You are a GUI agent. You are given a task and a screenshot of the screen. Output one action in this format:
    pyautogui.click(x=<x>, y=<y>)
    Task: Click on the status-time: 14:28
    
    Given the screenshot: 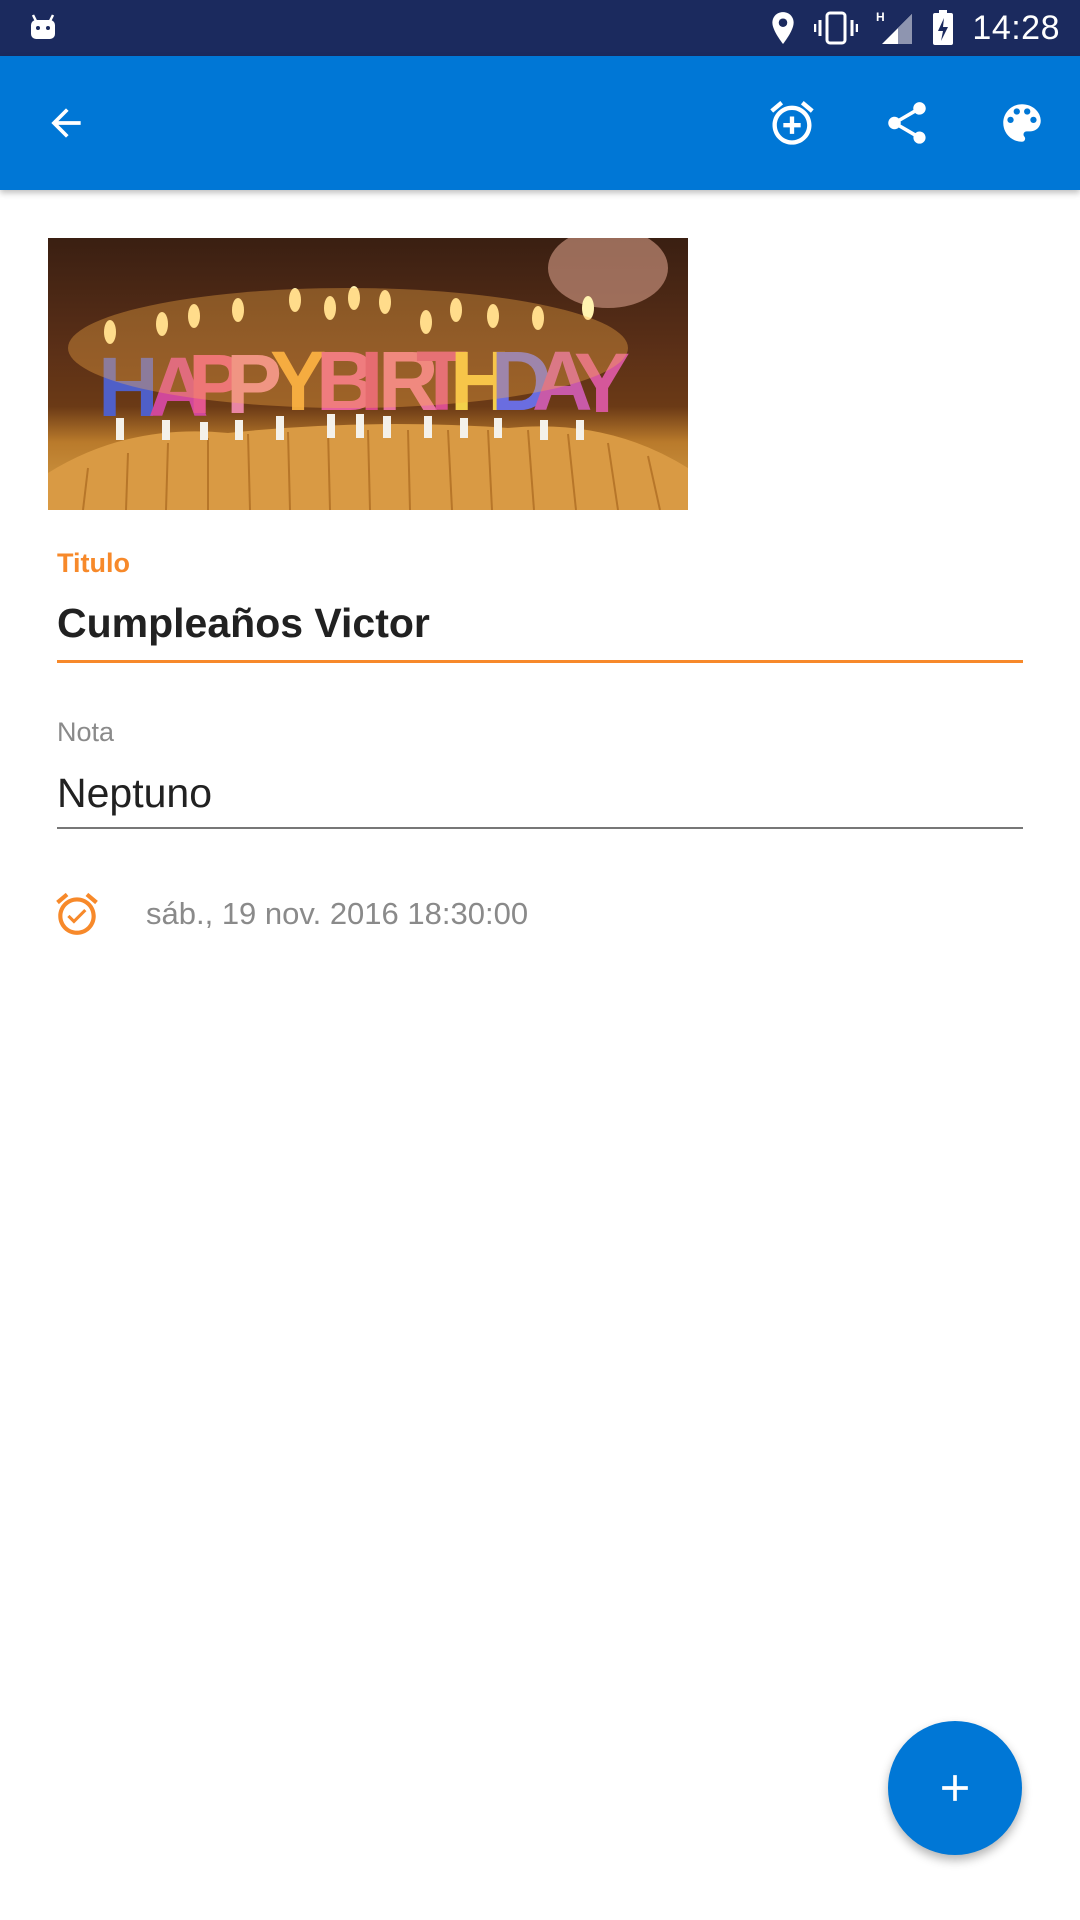 What is the action you would take?
    pyautogui.click(x=1016, y=27)
    